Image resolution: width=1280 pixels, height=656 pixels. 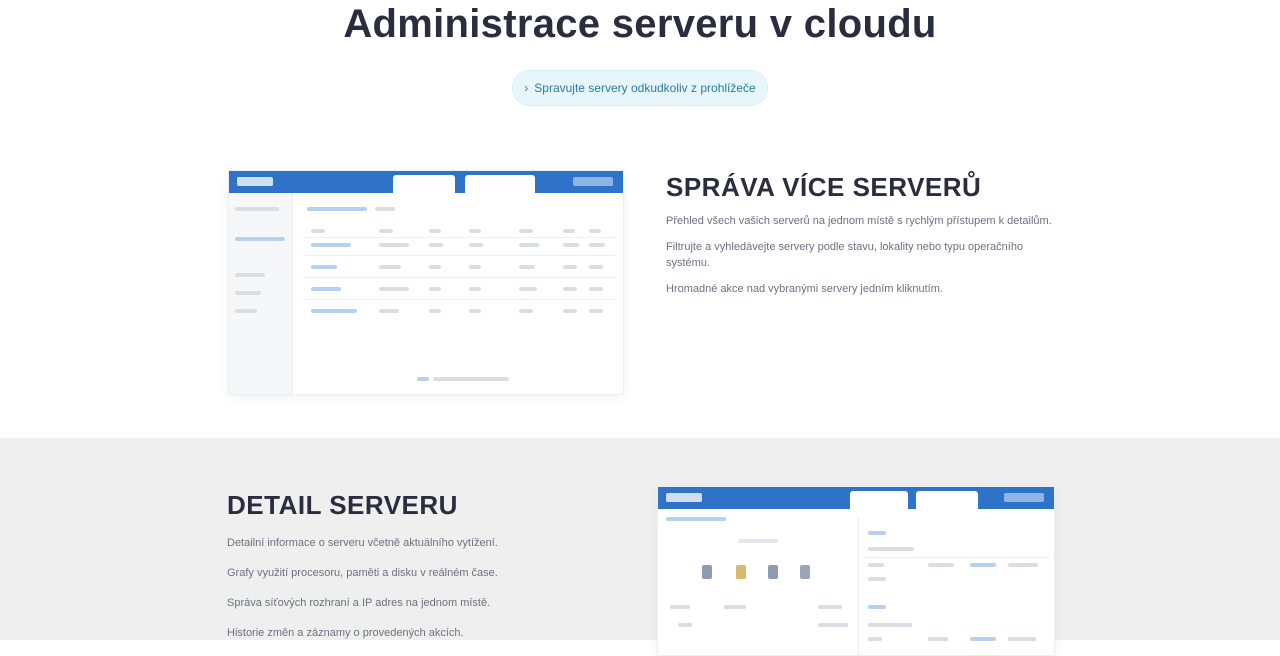 What do you see at coordinates (856, 571) in the screenshot?
I see `server-detail-screenshot` at bounding box center [856, 571].